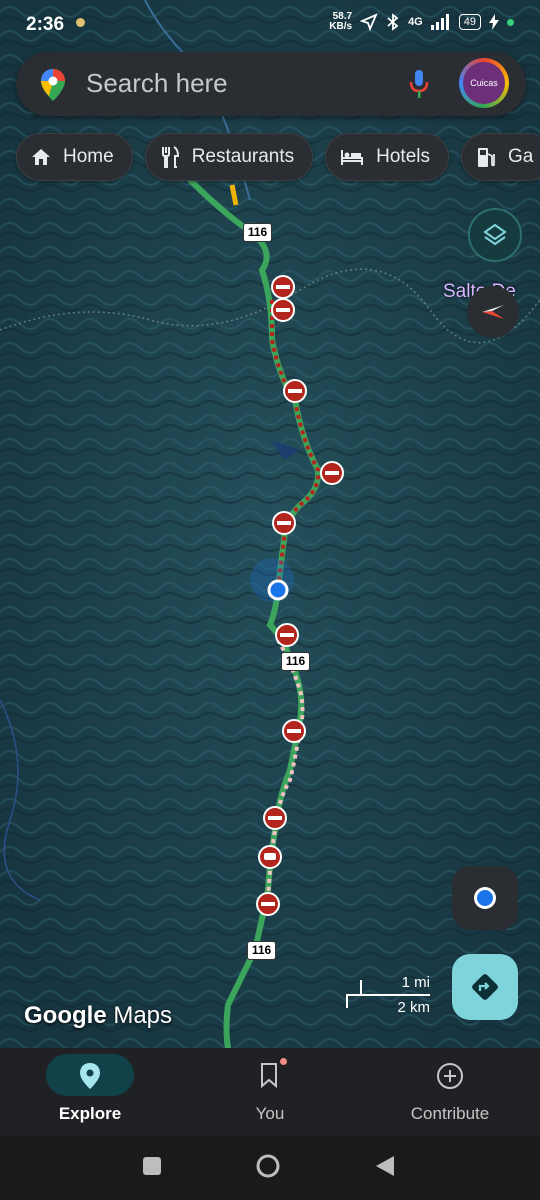 The height and width of the screenshot is (1200, 540). What do you see at coordinates (403, 156) in the screenshot?
I see `chip-label: Hotels` at bounding box center [403, 156].